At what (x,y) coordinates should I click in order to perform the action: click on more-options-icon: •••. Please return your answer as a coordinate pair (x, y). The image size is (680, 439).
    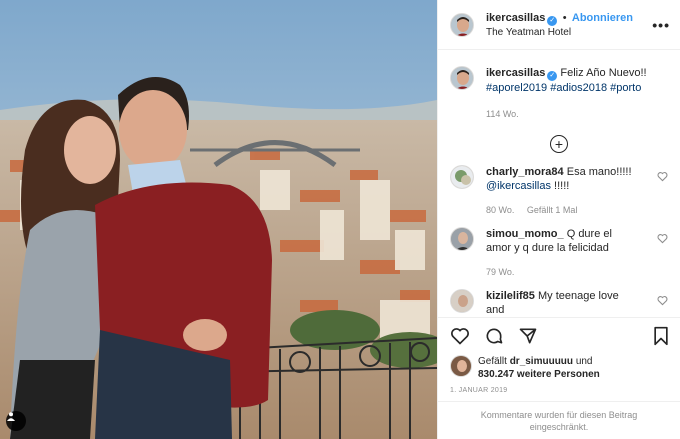
    Looking at the image, I should click on (661, 25).